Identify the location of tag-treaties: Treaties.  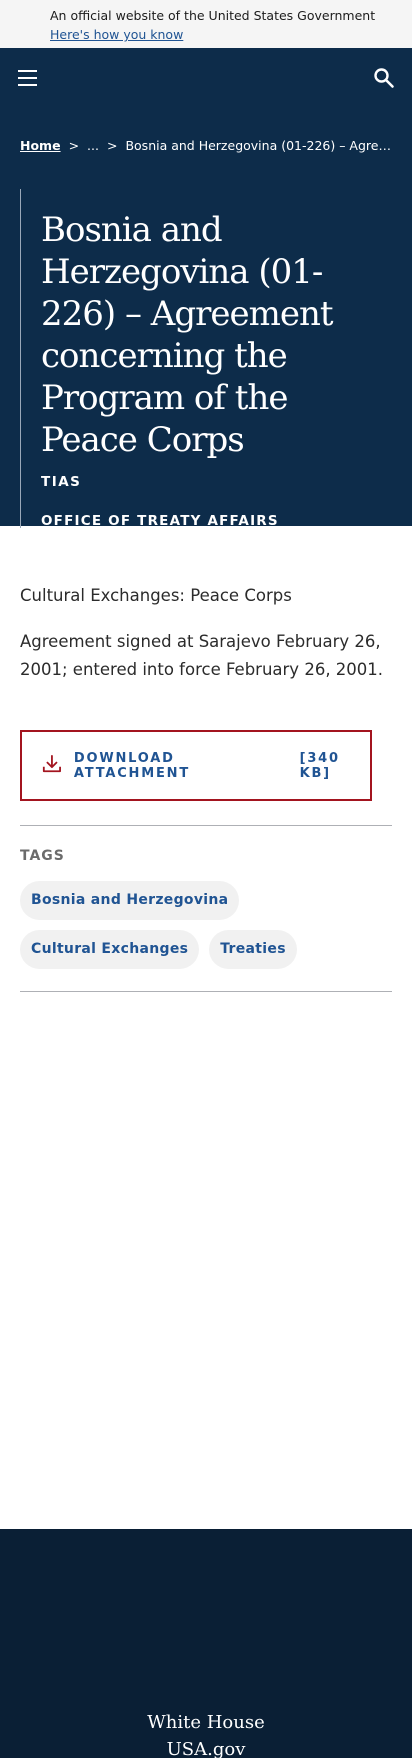
(253, 949).